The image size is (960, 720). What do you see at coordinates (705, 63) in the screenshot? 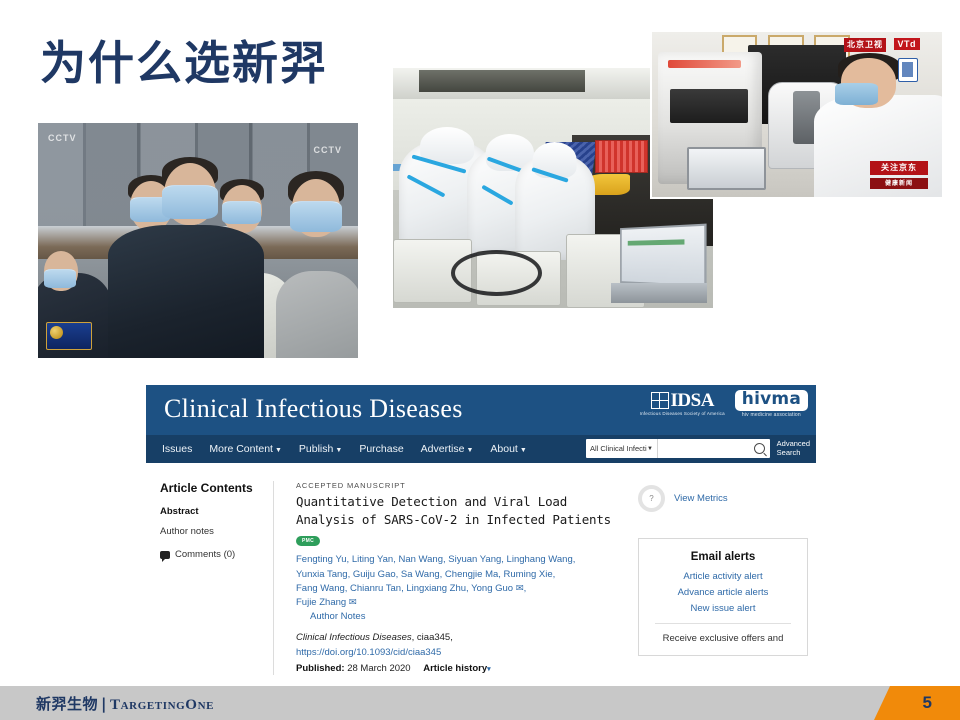
I see `instrument-indicator-strip` at bounding box center [705, 63].